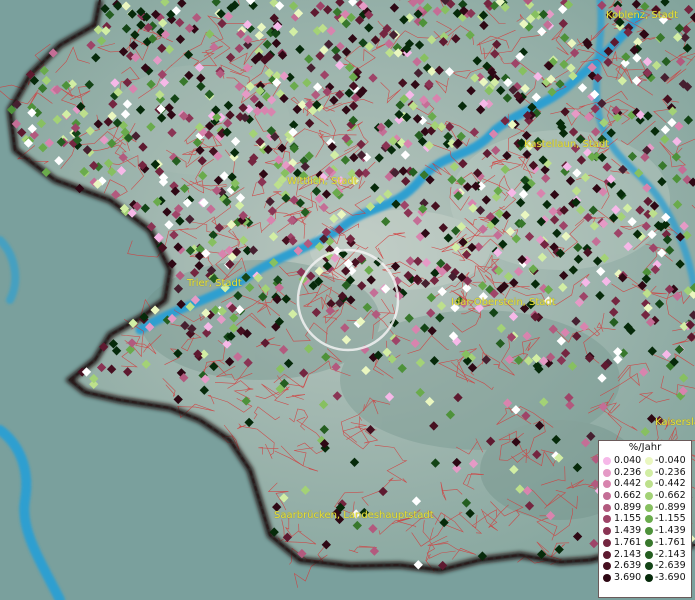 The image size is (695, 600). I want to click on legend-row: 3.690 -3.690, so click(645, 578).